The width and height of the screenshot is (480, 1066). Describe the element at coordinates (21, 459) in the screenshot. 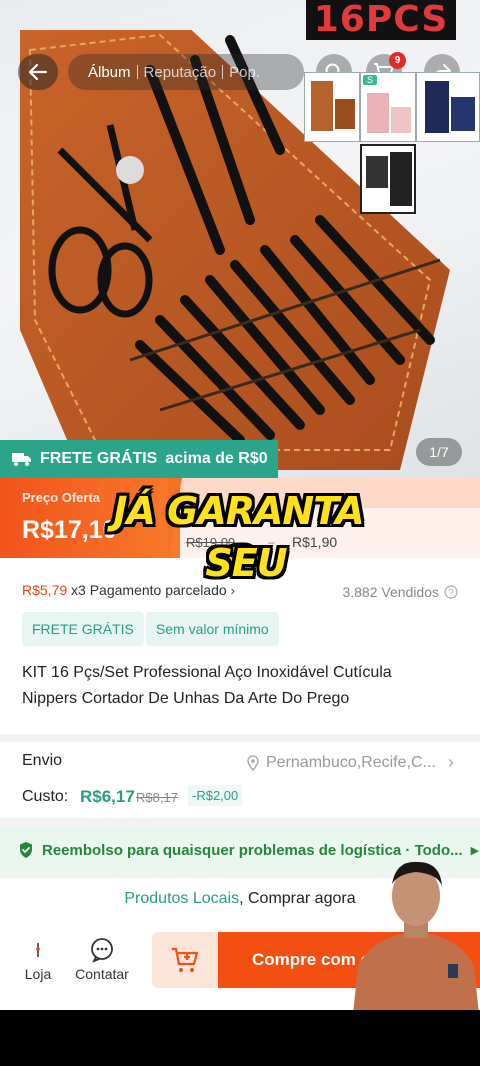

I see `truck-icon` at that location.